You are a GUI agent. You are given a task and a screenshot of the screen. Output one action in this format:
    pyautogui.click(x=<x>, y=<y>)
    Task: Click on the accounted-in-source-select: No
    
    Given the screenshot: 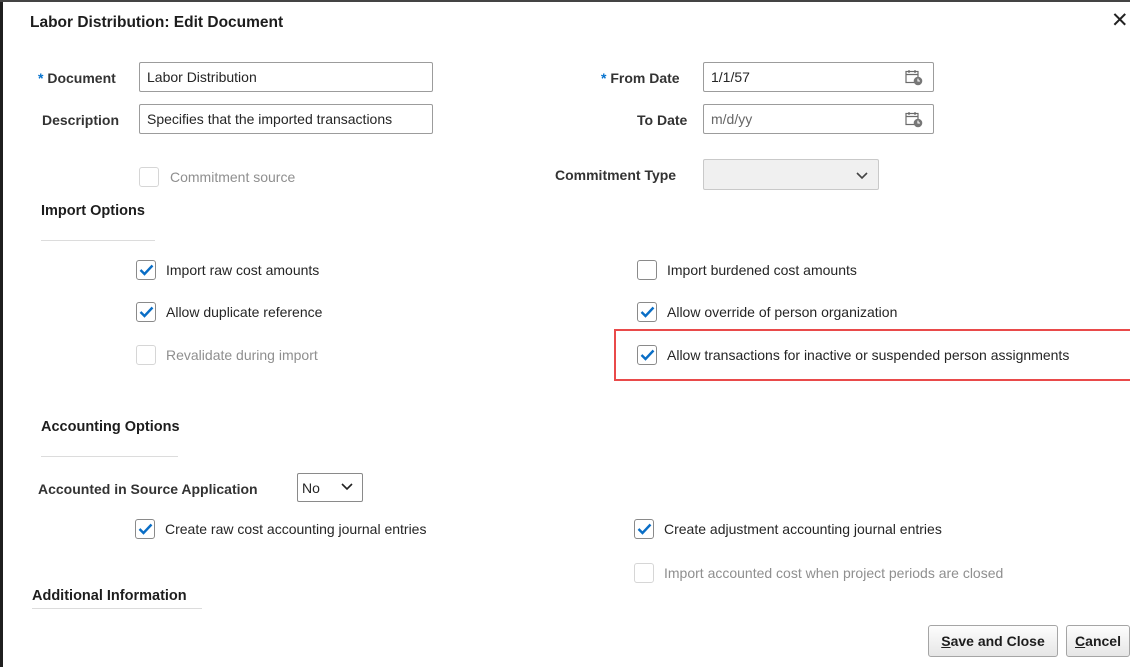 What is the action you would take?
    pyautogui.click(x=330, y=487)
    